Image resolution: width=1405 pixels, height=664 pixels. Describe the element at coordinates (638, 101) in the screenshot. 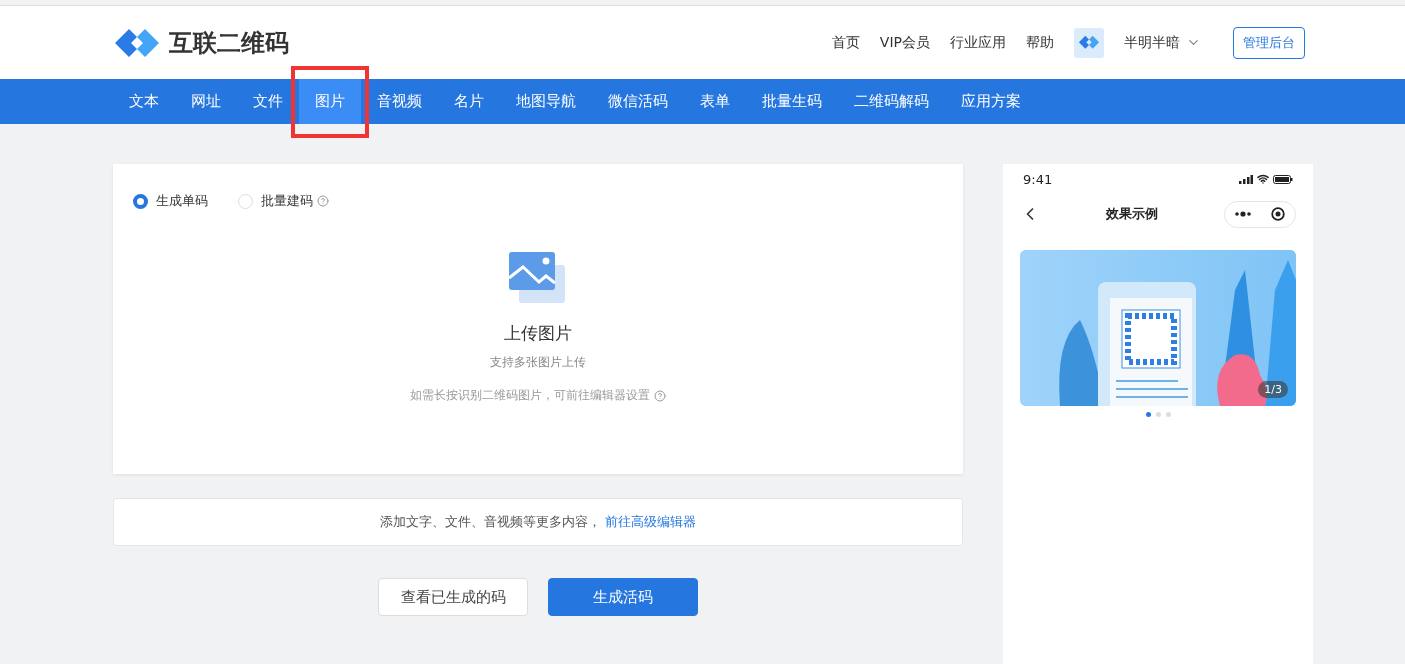

I see `category-tab: 微信活码` at that location.